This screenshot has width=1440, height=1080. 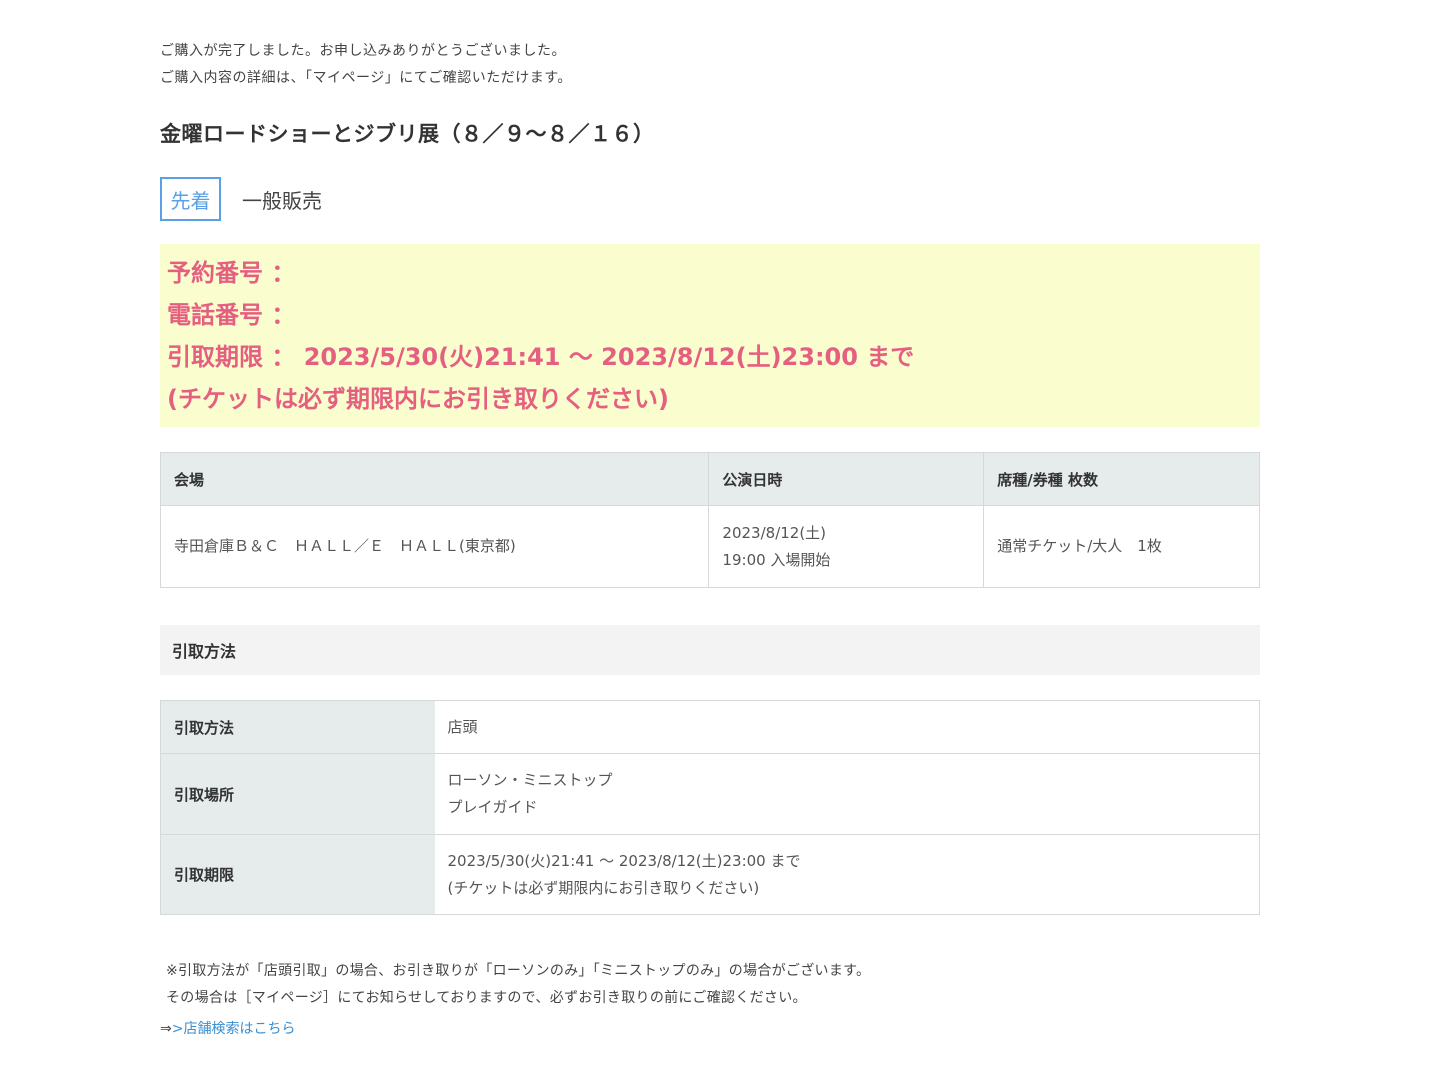 I want to click on arrow-icon: ⇒, so click(x=166, y=1029).